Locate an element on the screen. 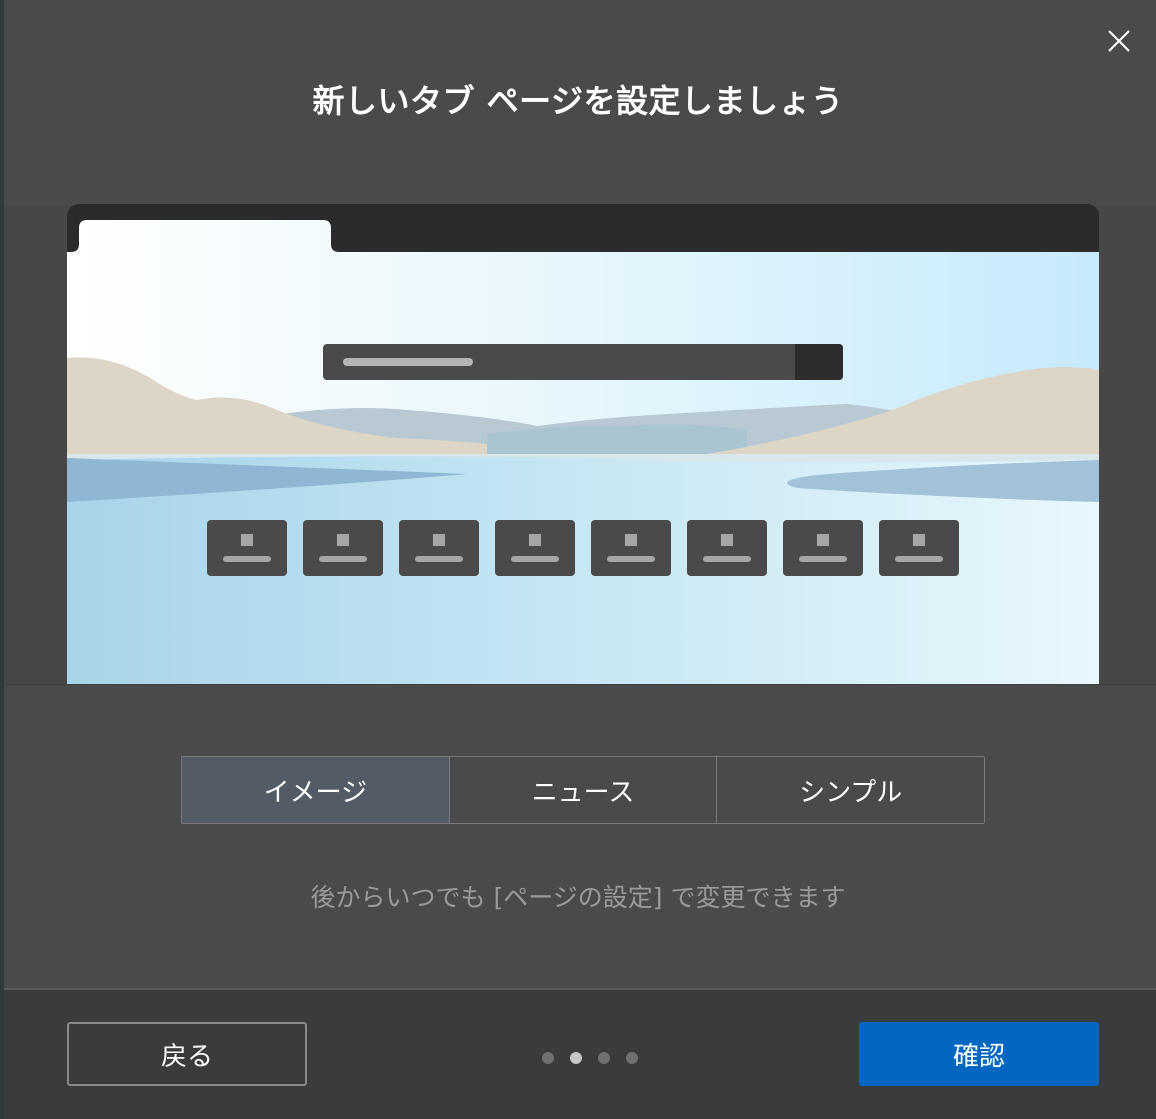 This screenshot has height=1119, width=1156. layout-option-news: ニュース is located at coordinates (582, 790).